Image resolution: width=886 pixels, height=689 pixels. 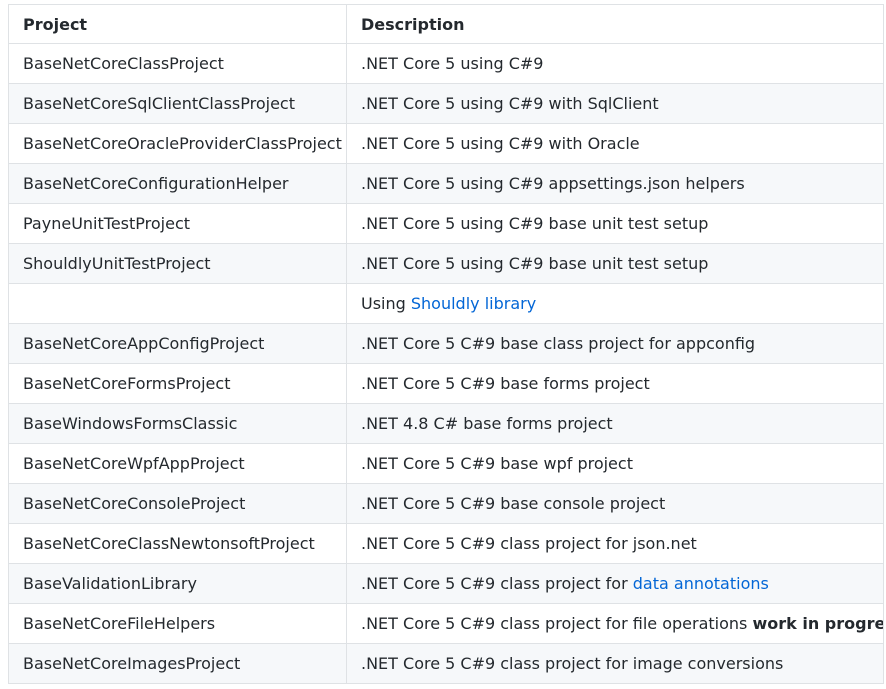 I want to click on description-text: Using, so click(x=386, y=303).